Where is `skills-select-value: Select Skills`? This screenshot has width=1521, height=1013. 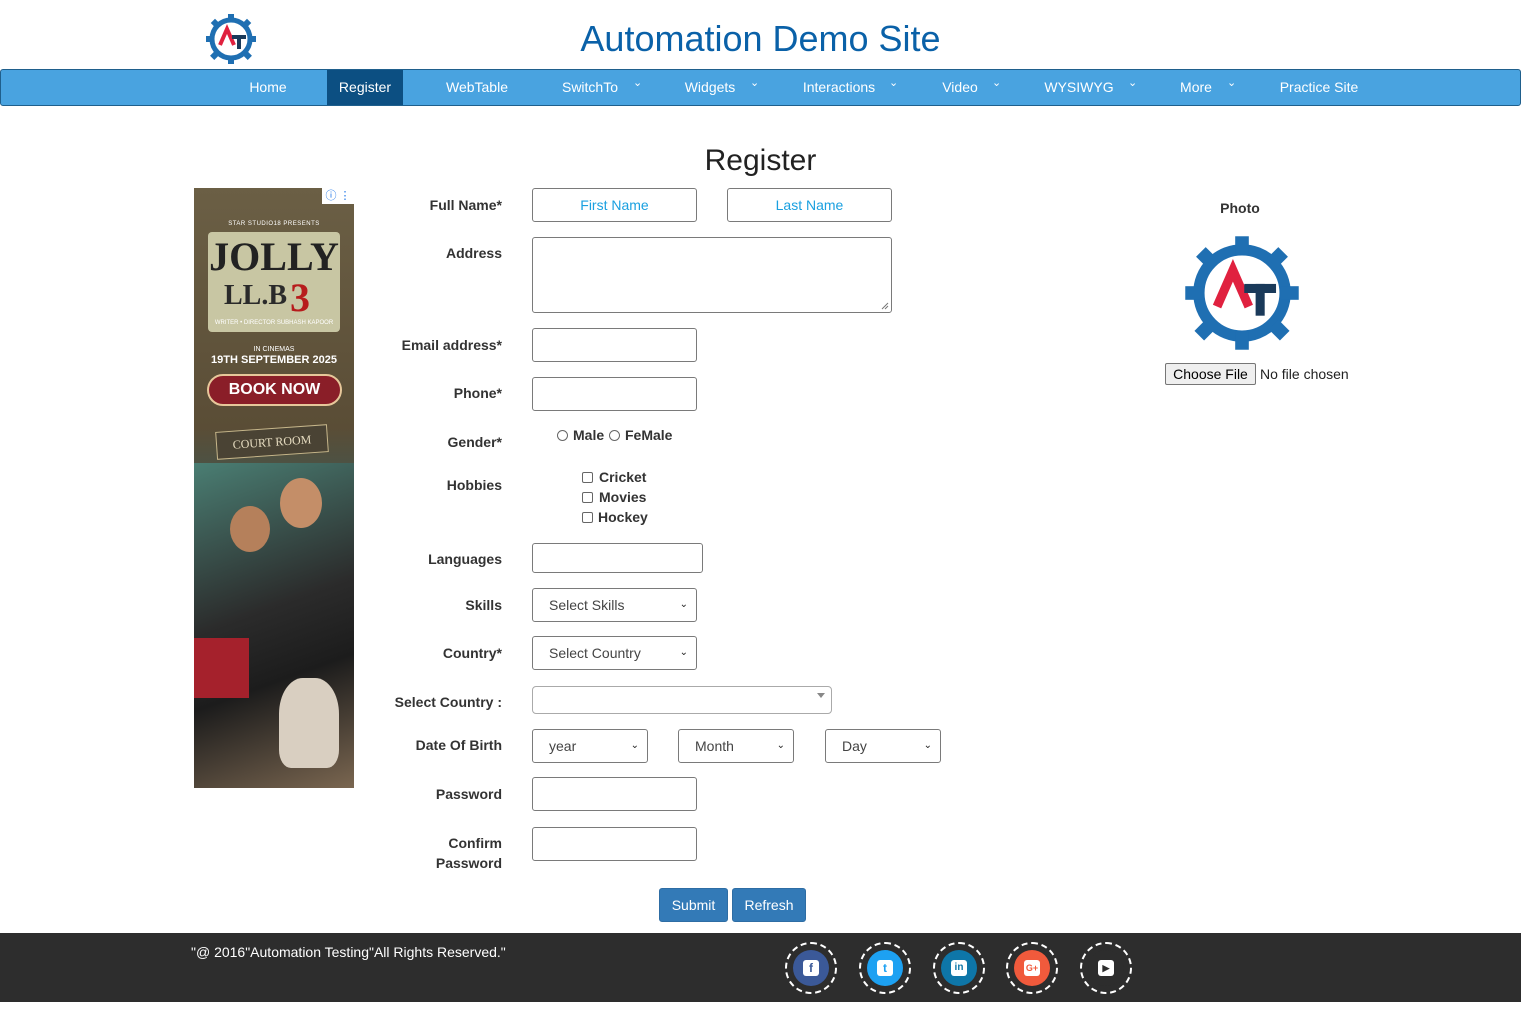
skills-select-value: Select Skills is located at coordinates (587, 605).